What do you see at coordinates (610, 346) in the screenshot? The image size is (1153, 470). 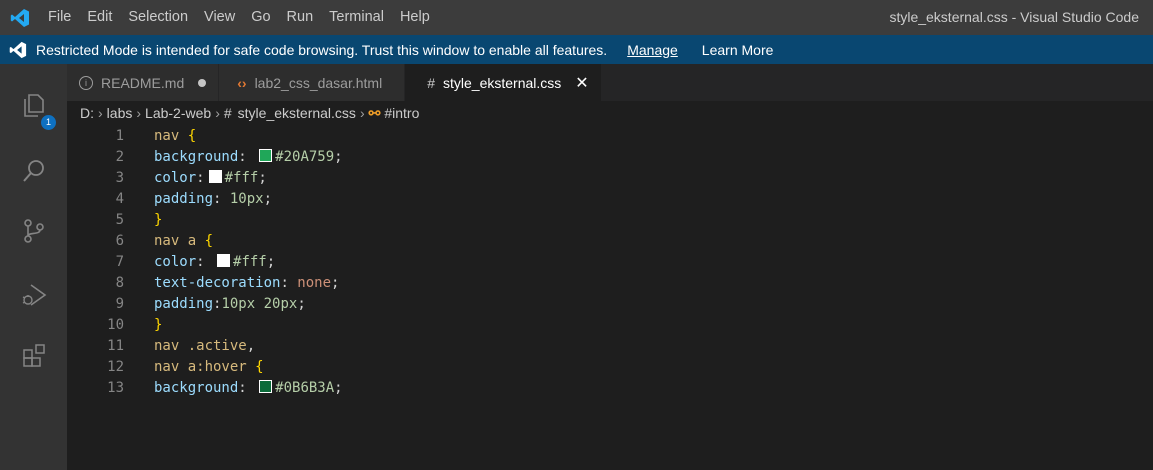 I see `code-line: 11 nav .active,` at bounding box center [610, 346].